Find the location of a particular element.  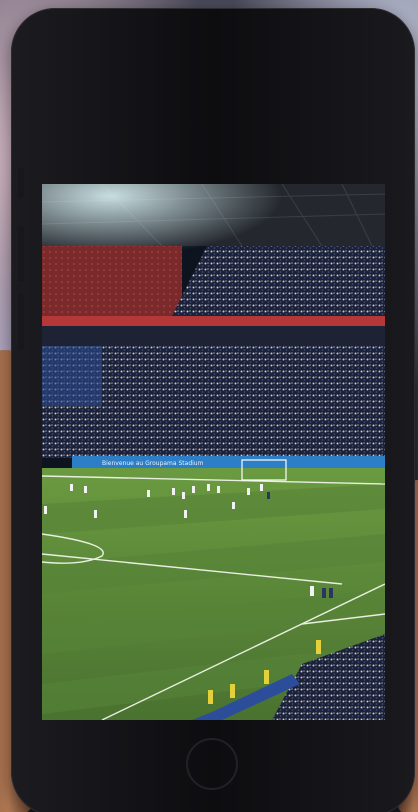

blue-seats is located at coordinates (72, 376).